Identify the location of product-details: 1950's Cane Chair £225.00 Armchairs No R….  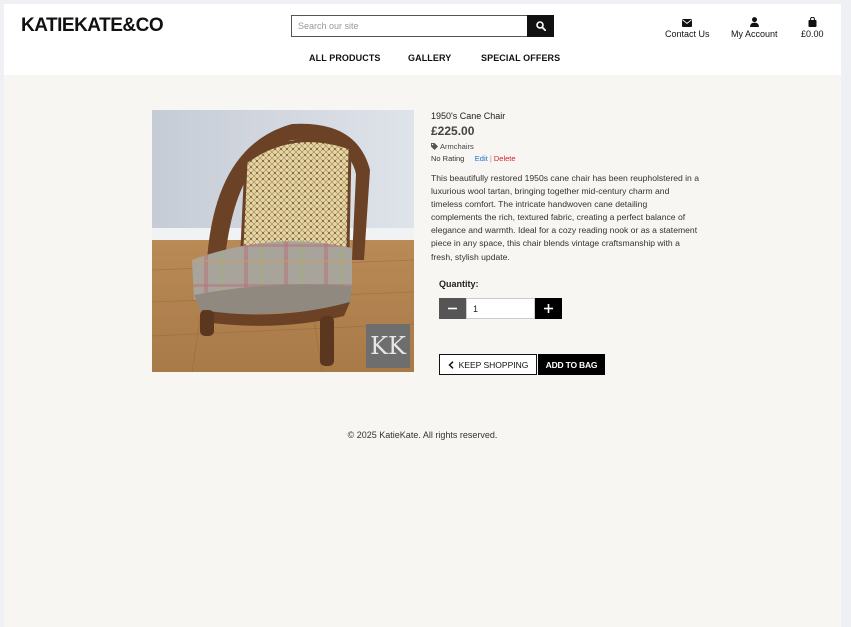
(566, 187).